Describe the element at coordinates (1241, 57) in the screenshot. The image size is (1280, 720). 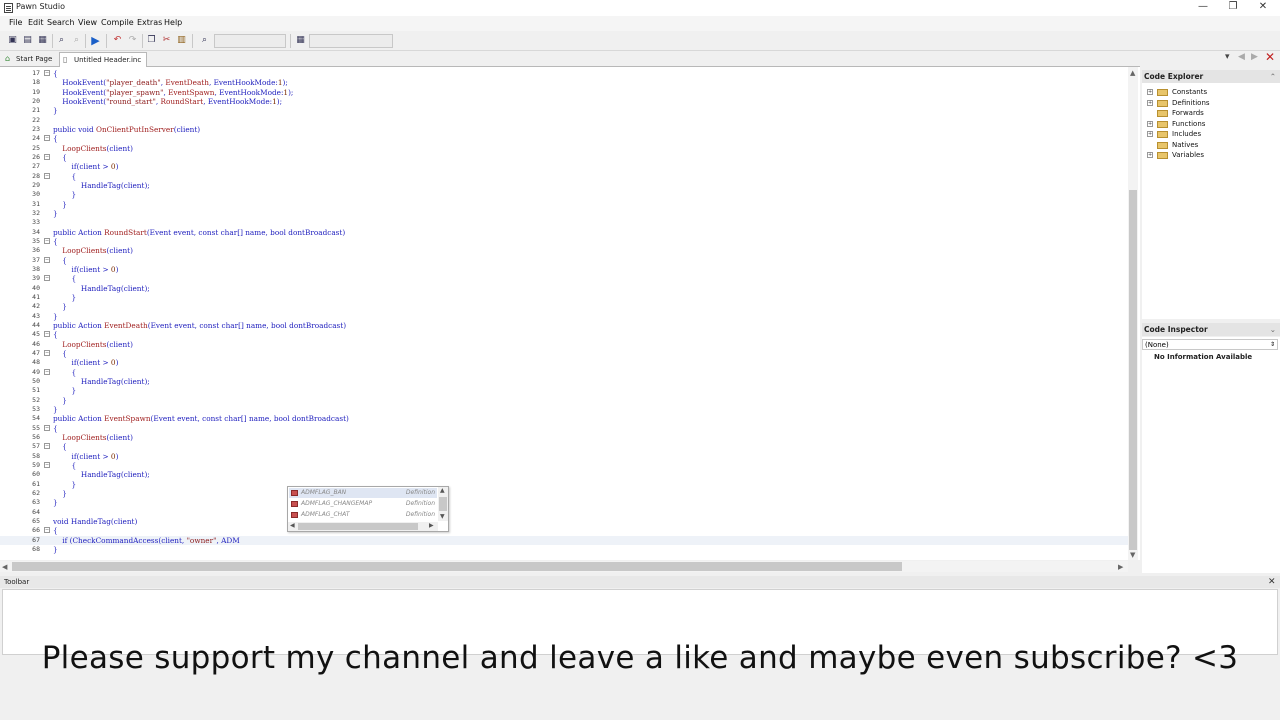
I see `tab-prev-icon: ◀` at that location.